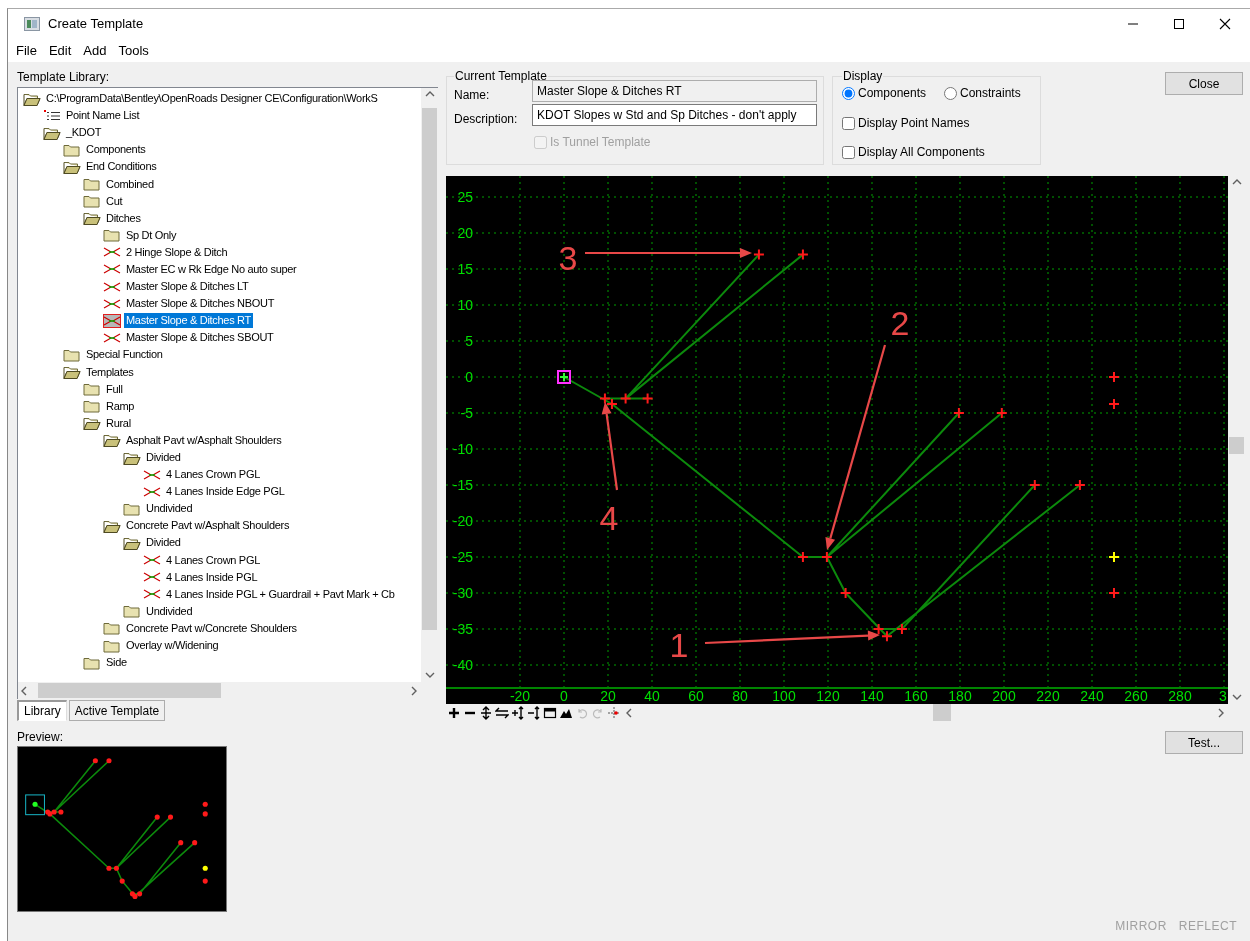  What do you see at coordinates (225, 492) in the screenshot?
I see `tree-item: 4 Lanes Inside Edge PGL` at bounding box center [225, 492].